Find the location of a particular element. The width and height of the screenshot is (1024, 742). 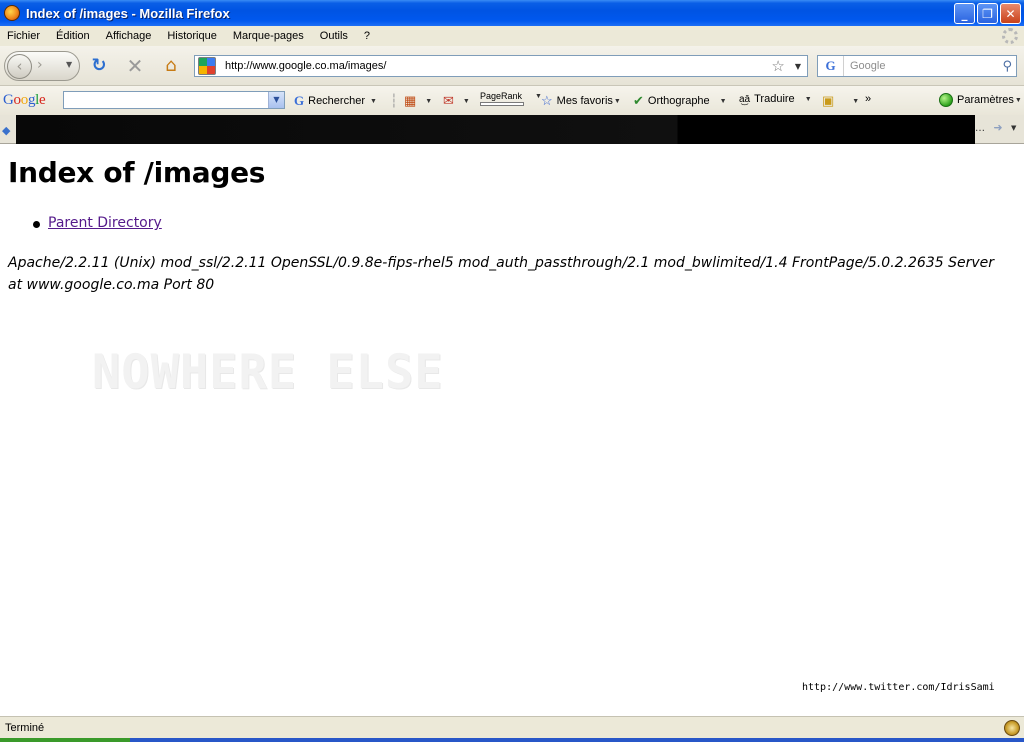

menu-affichage: Affichage is located at coordinates (129, 36).